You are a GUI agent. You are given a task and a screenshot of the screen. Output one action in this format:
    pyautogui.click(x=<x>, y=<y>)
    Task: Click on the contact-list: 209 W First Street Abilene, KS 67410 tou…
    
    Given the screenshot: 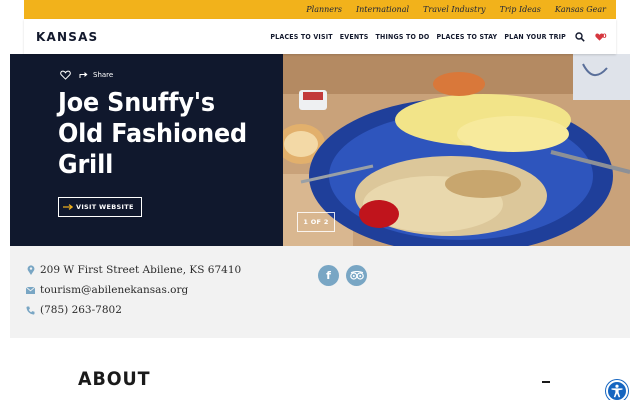 What is the action you would take?
    pyautogui.click(x=133, y=290)
    